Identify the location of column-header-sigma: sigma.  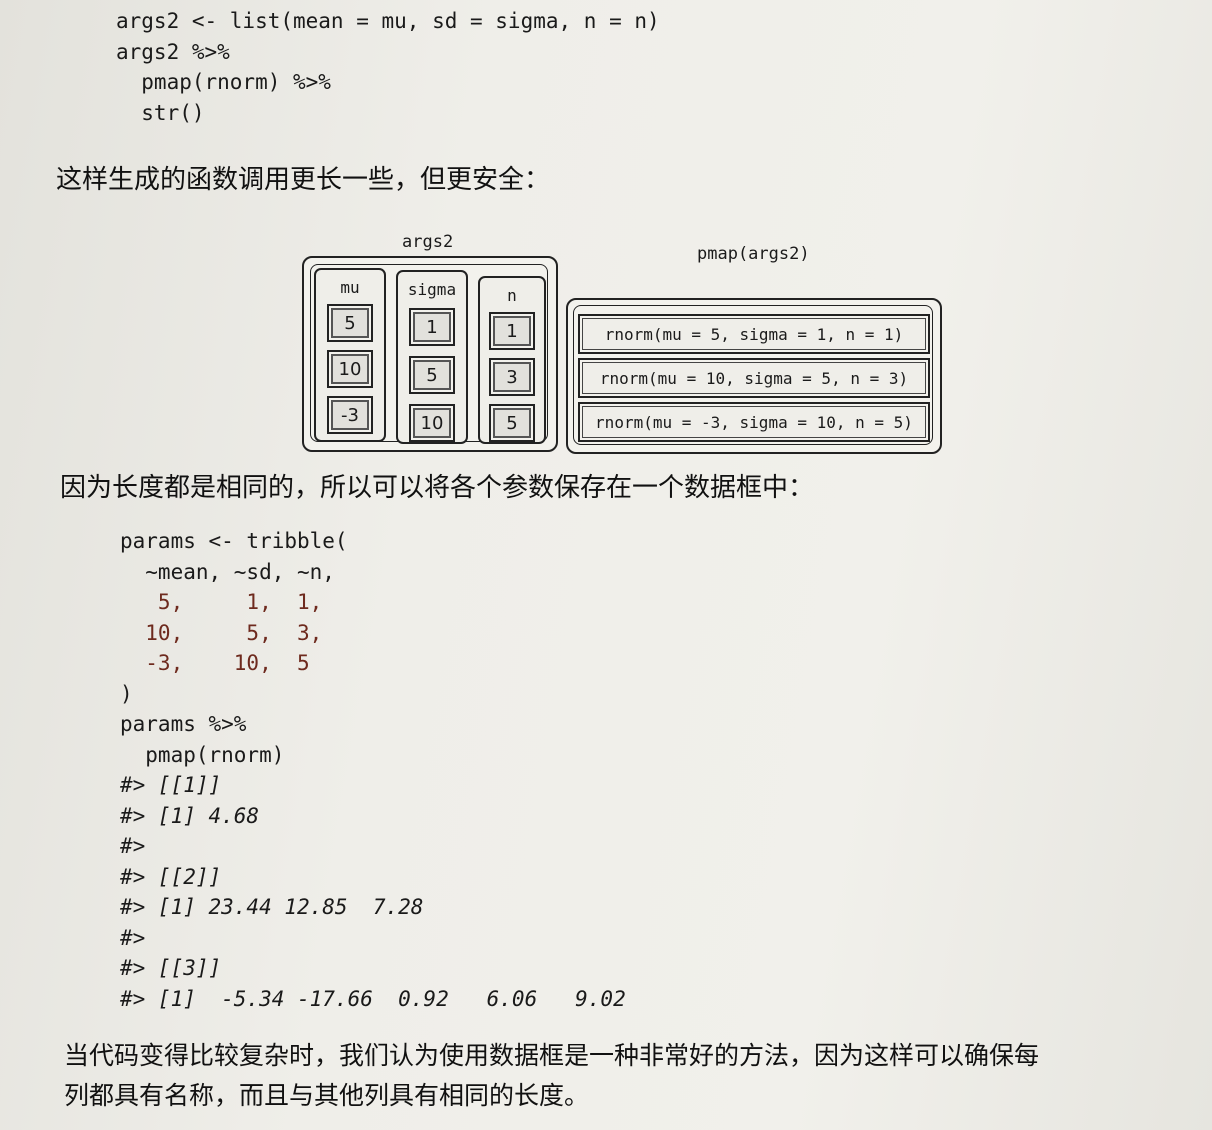
(432, 289).